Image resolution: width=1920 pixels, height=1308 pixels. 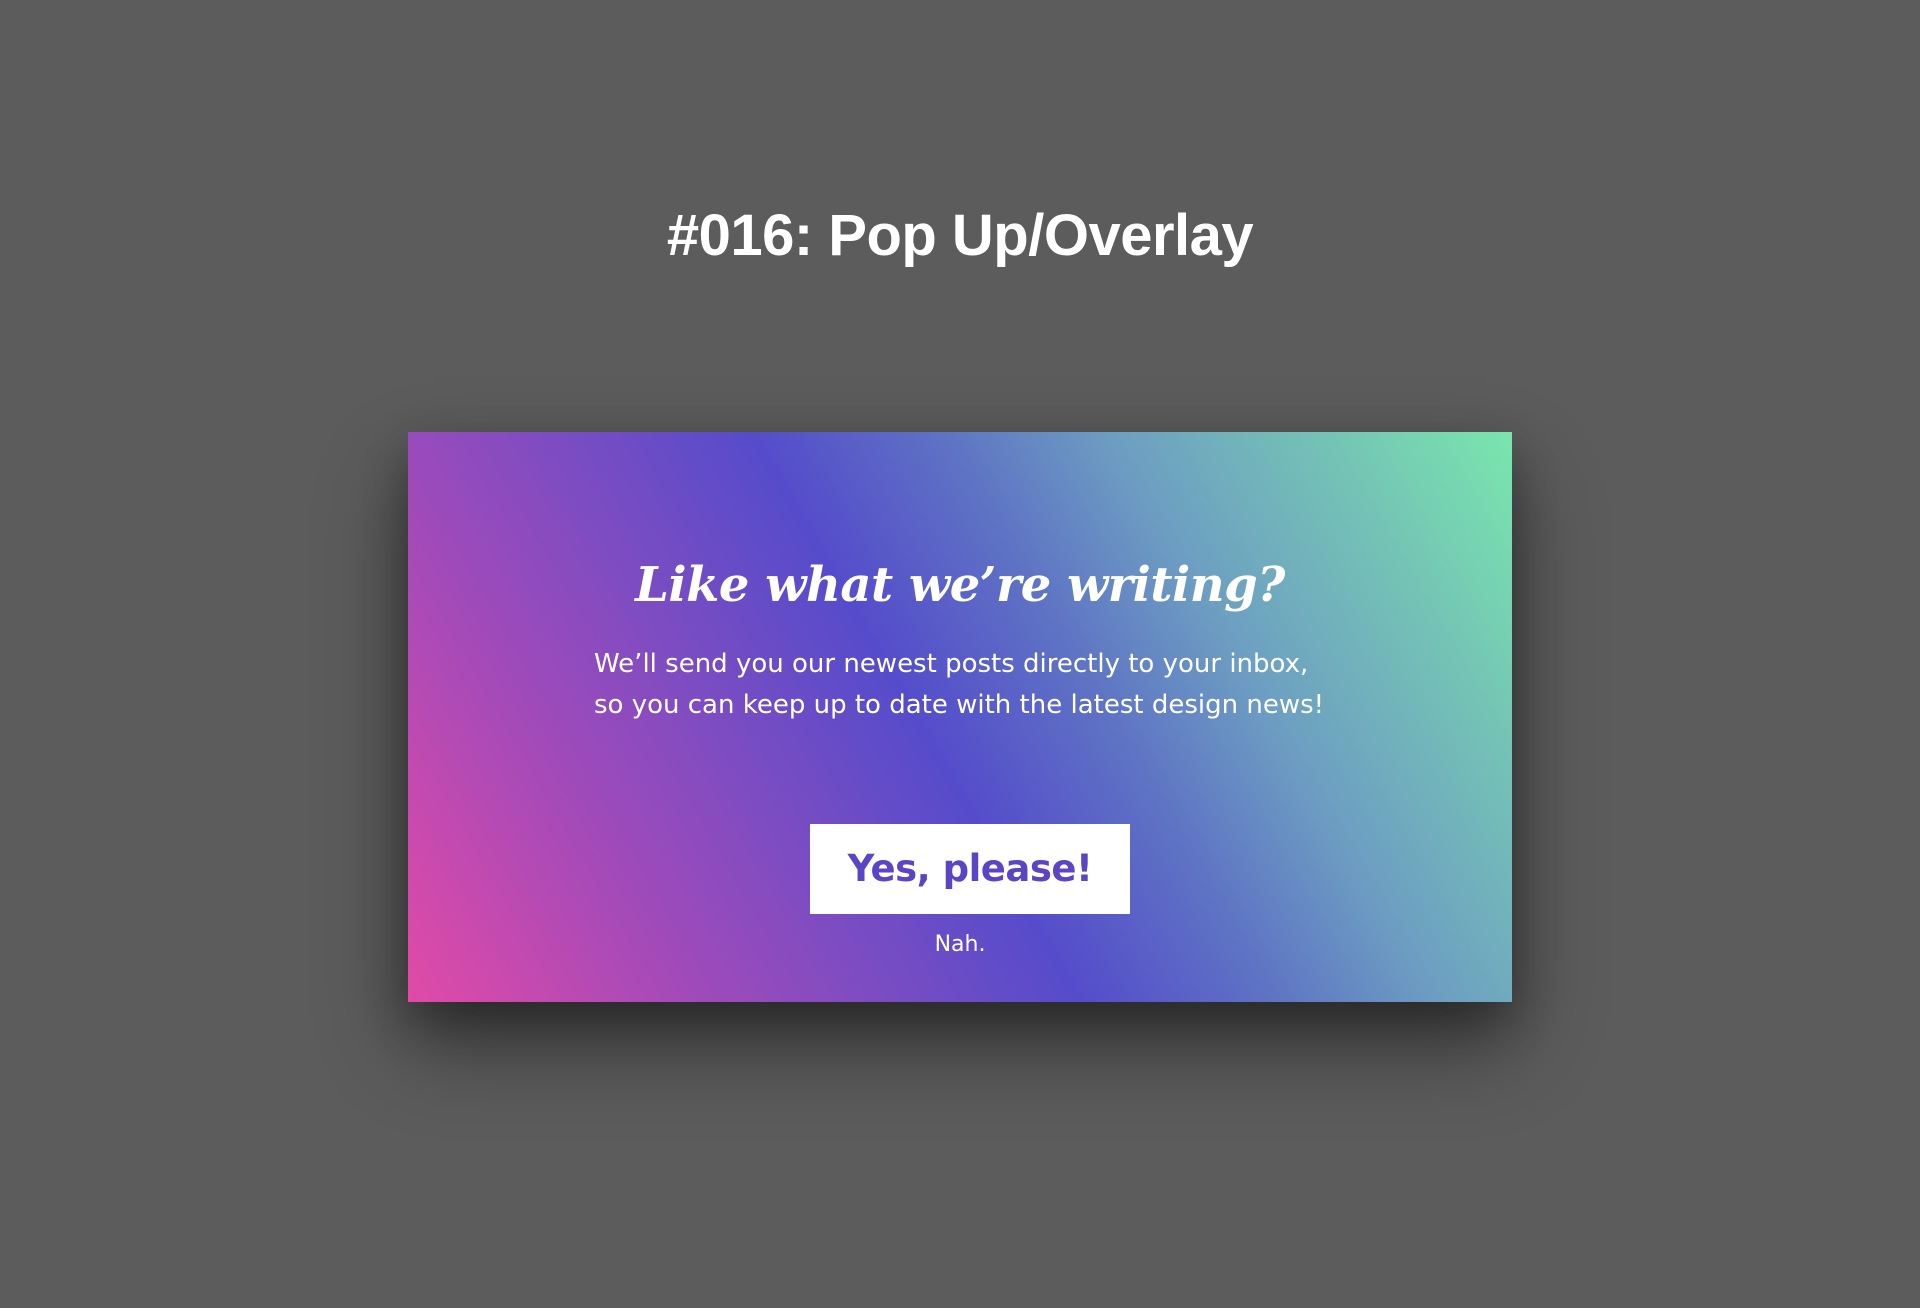 What do you see at coordinates (960, 945) in the screenshot?
I see `dismiss-link: Nah.` at bounding box center [960, 945].